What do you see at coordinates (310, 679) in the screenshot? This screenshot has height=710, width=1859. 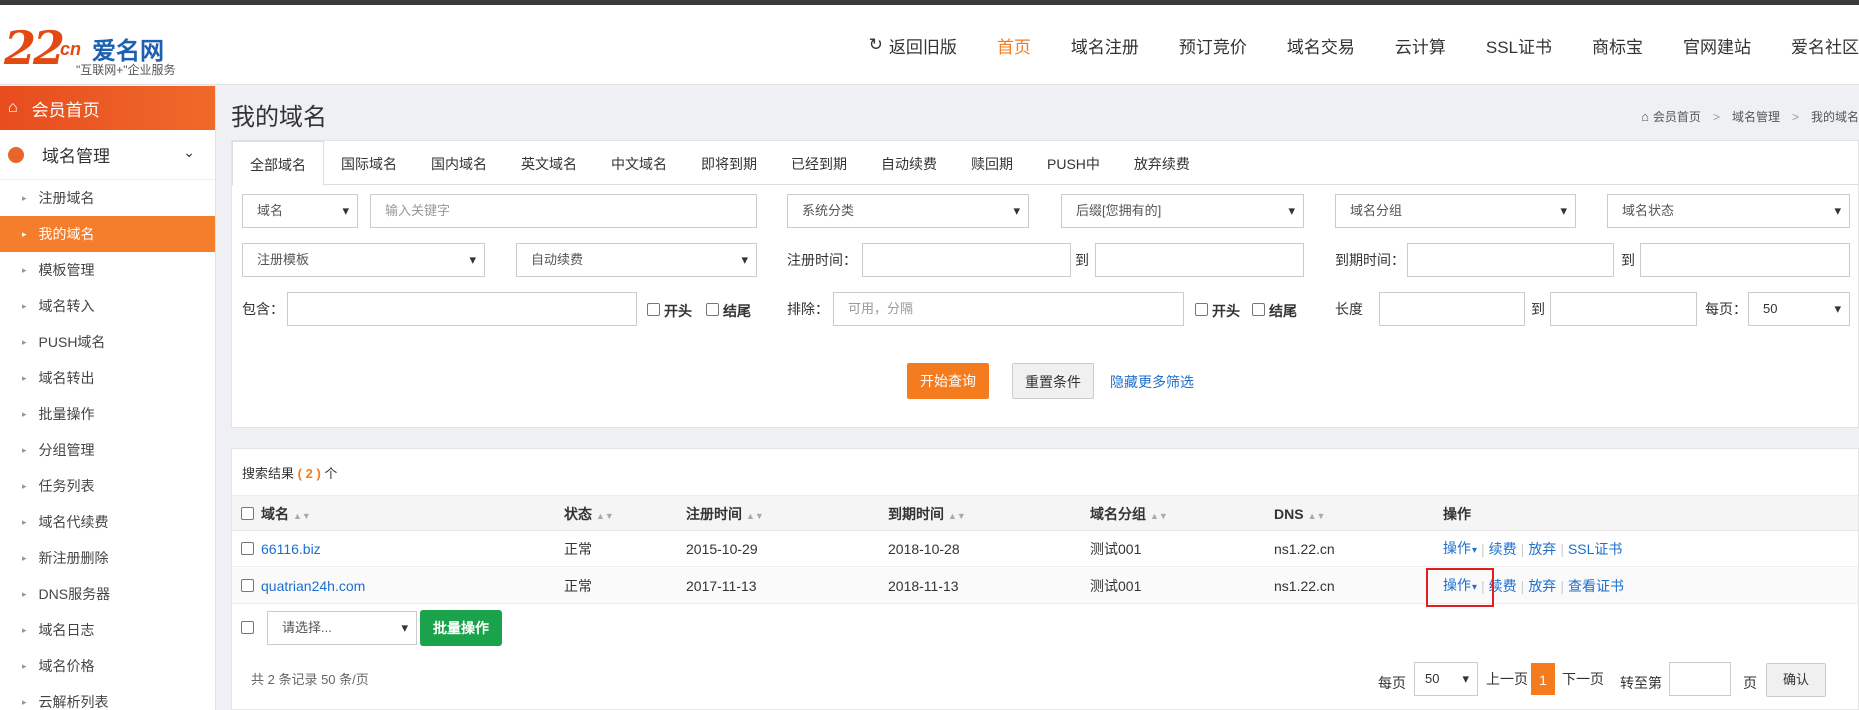 I see `record-summary: 共 2 条记录 50 条/页` at bounding box center [310, 679].